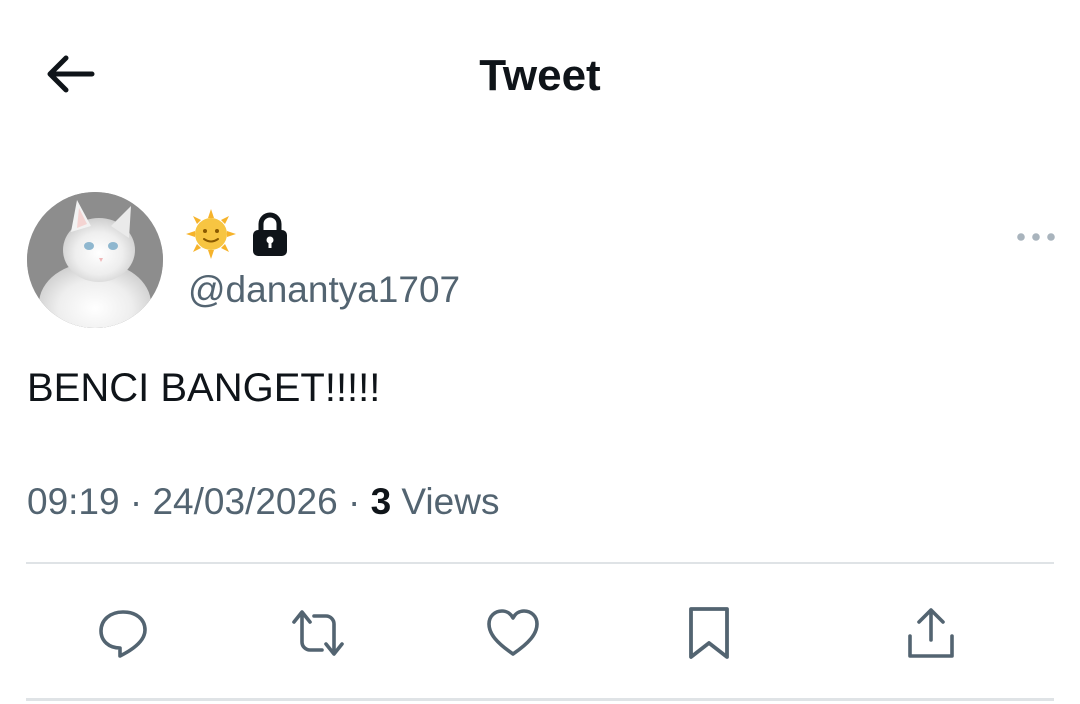 The height and width of the screenshot is (704, 1080). I want to click on share-button, so click(931, 633).